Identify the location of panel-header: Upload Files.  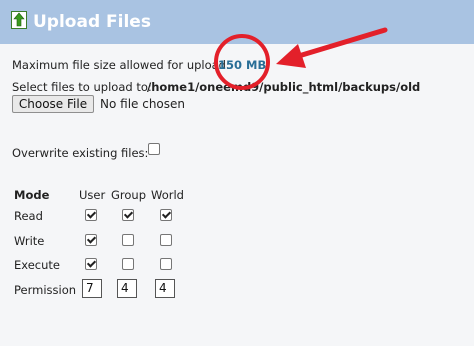
(237, 22).